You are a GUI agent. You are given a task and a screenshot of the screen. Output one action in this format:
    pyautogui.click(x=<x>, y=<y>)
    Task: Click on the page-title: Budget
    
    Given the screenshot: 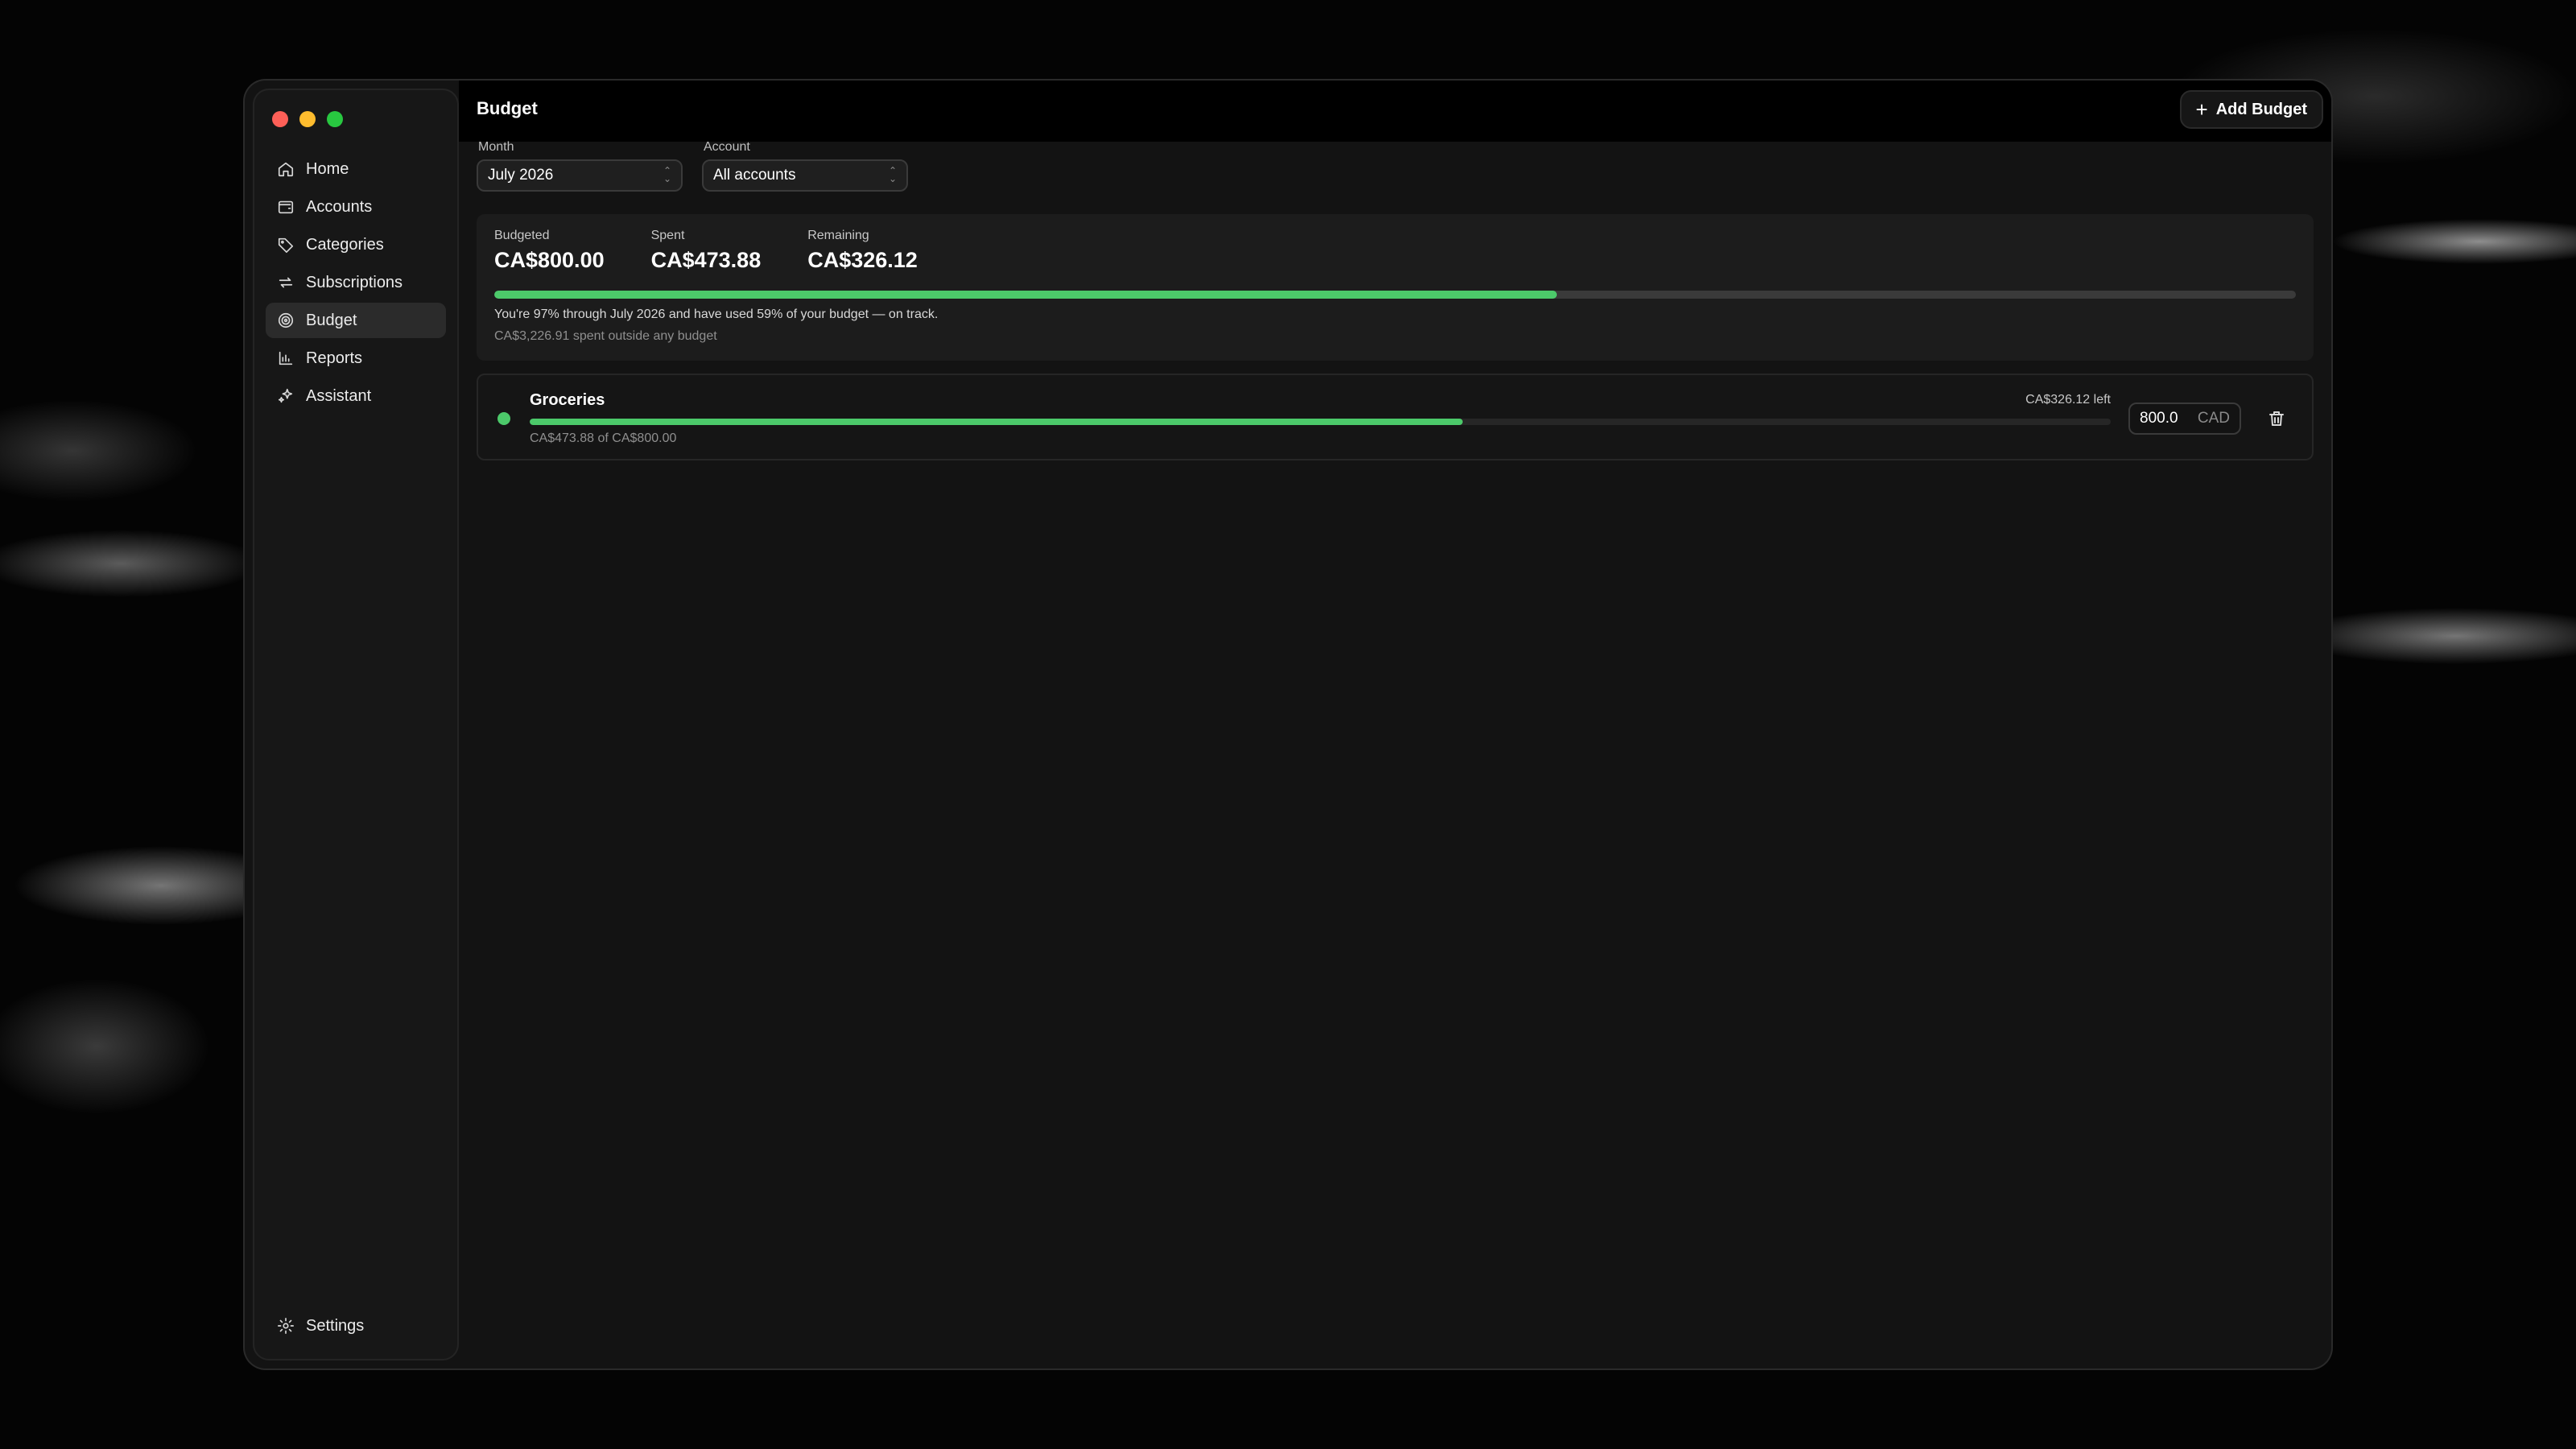 What is the action you would take?
    pyautogui.click(x=507, y=108)
    